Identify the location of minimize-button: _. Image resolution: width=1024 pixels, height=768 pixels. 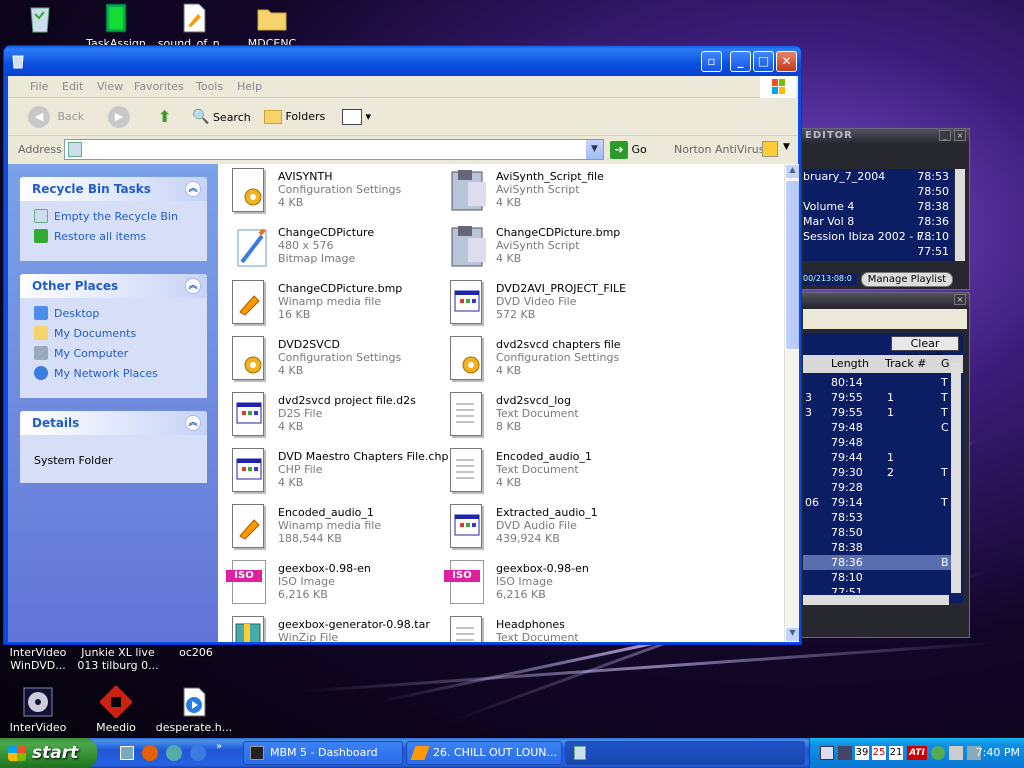
(740, 61).